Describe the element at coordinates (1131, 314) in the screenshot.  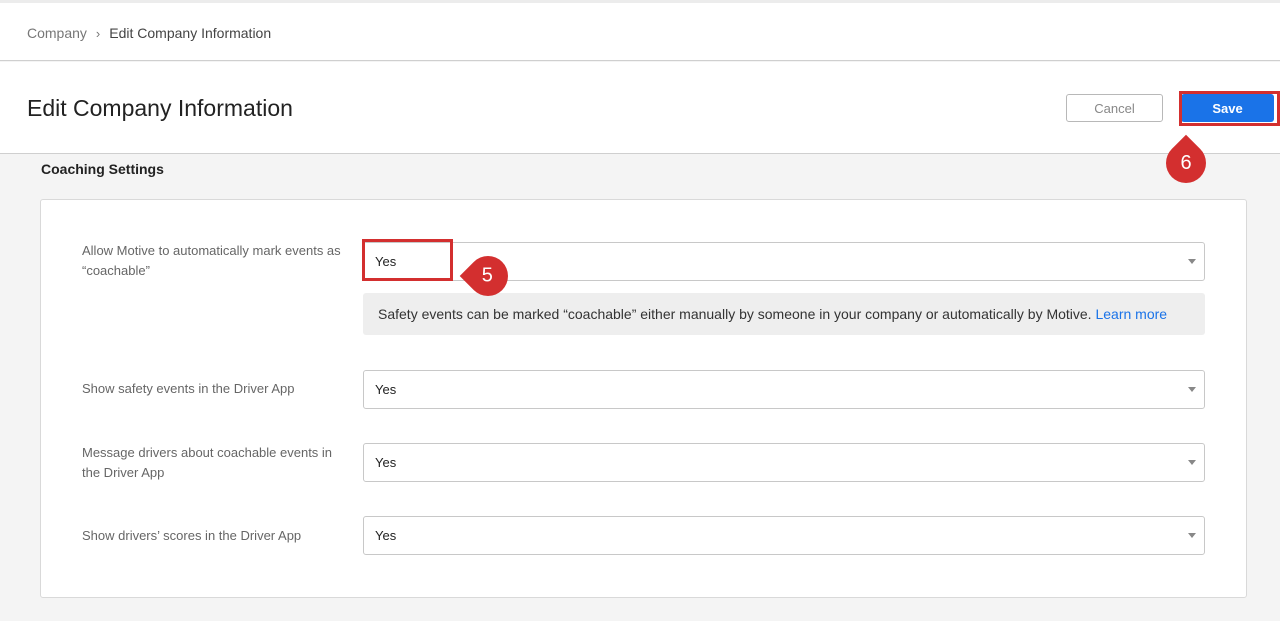
I see `learn-more-link: Learn more` at that location.